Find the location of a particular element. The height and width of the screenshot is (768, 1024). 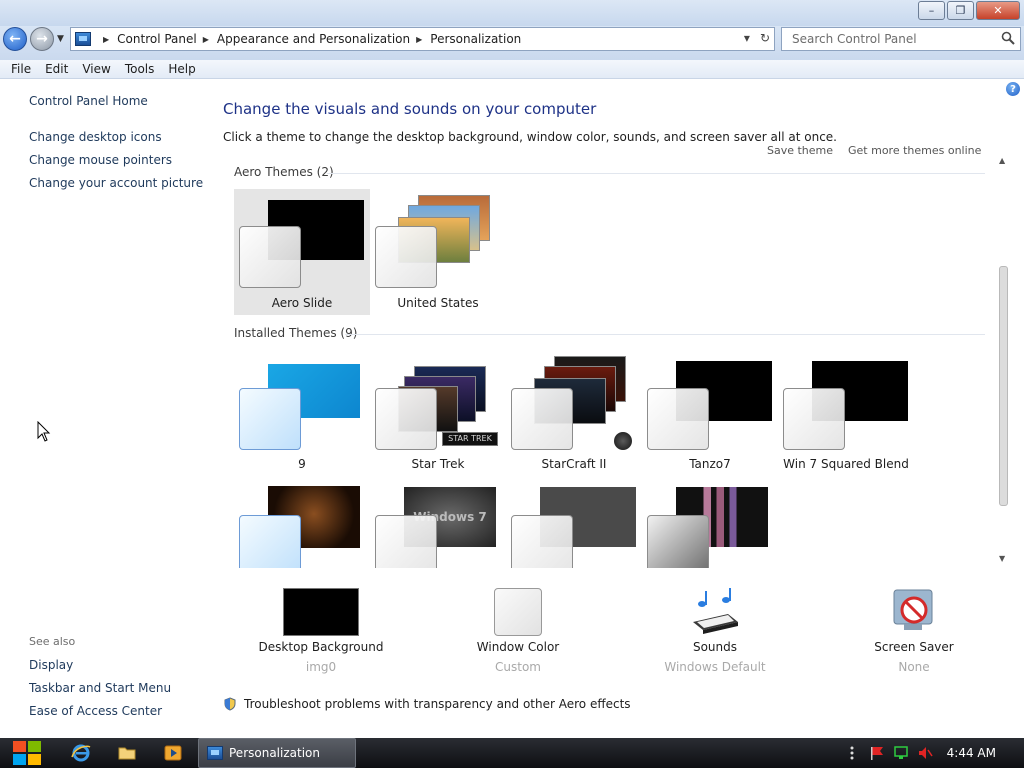

ease-of-access-link: Ease of Access Center is located at coordinates (95, 711).